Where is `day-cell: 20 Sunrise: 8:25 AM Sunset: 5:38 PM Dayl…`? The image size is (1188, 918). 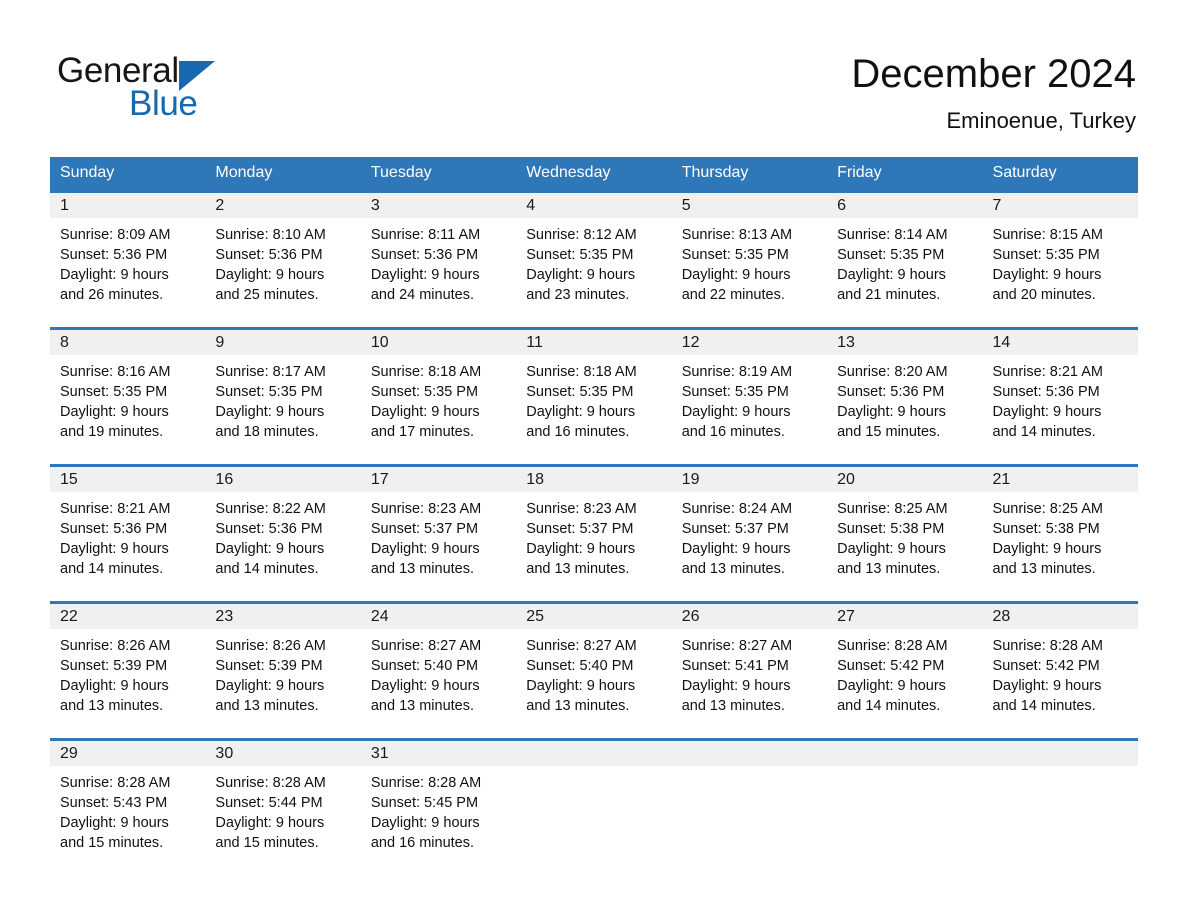 day-cell: 20 Sunrise: 8:25 AM Sunset: 5:38 PM Dayl… is located at coordinates (905, 525).